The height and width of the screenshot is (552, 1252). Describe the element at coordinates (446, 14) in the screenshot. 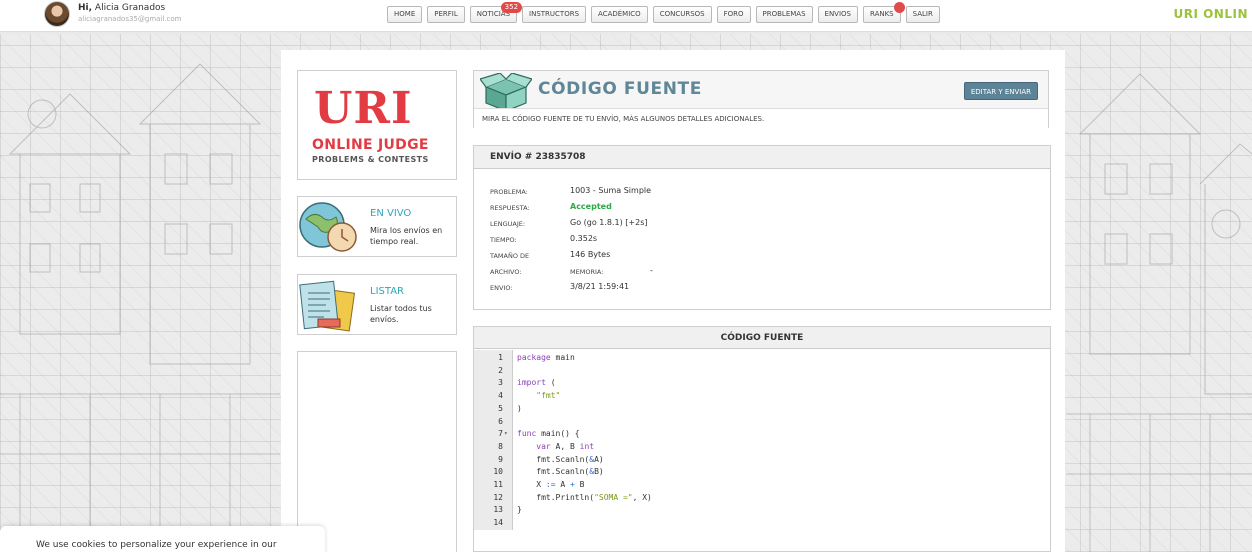

I see `nav-perfil-button: PERFIL` at that location.